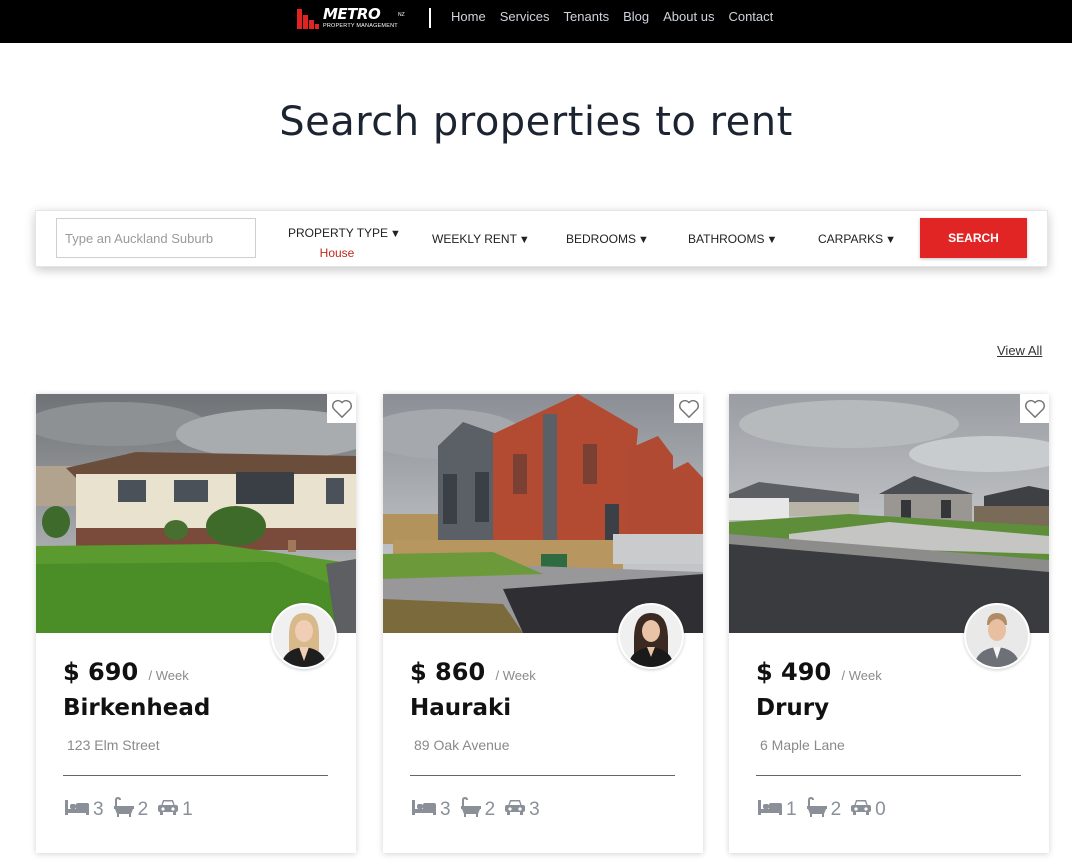 This screenshot has width=1072, height=863. I want to click on logo-mark-icon, so click(308, 18).